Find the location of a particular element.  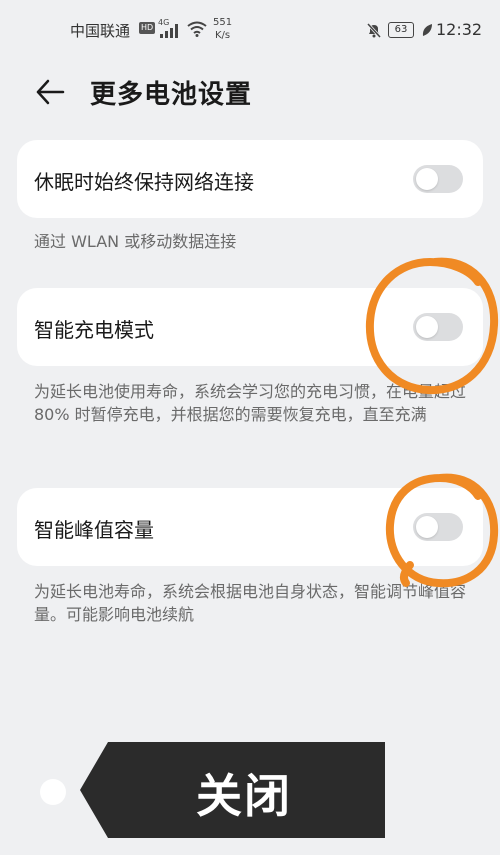

toggle-peak-capacity is located at coordinates (438, 527).